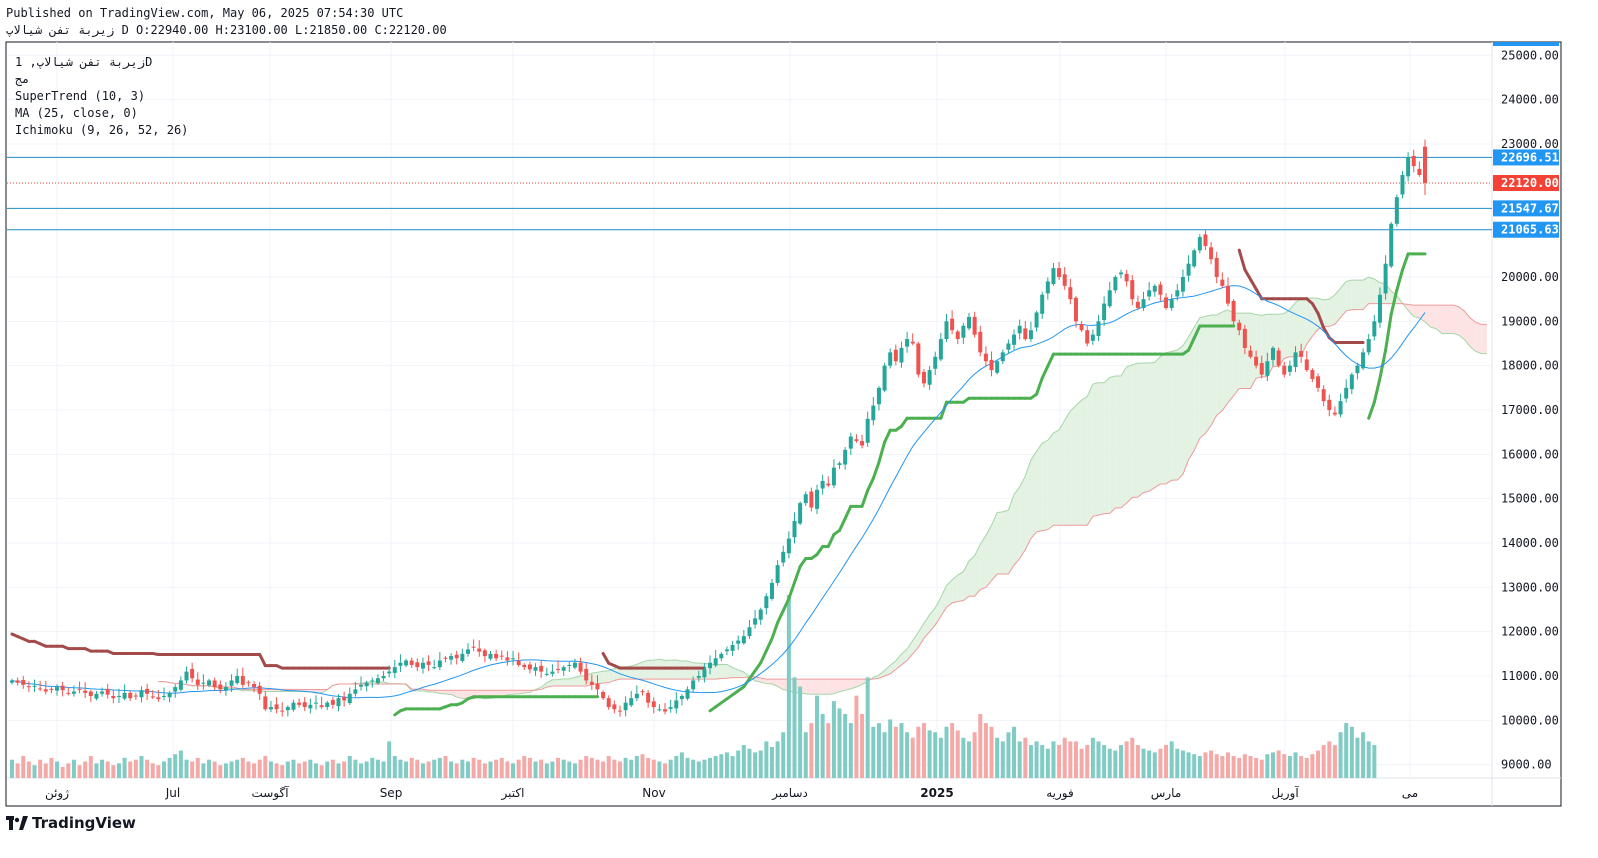 The width and height of the screenshot is (1598, 858). Describe the element at coordinates (101, 62) in the screenshot. I see `legend-symbol: زيربة تفن شيالاپ, 1D` at that location.